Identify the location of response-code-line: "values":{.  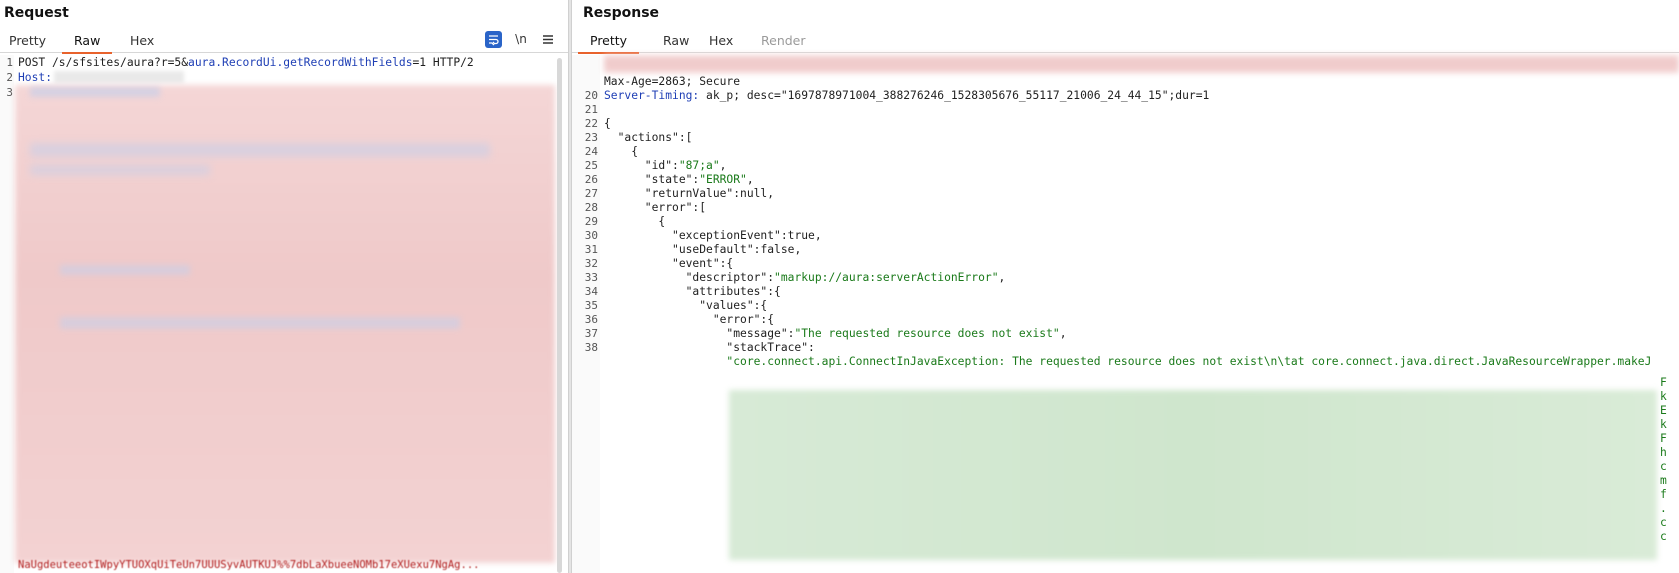
(685, 305).